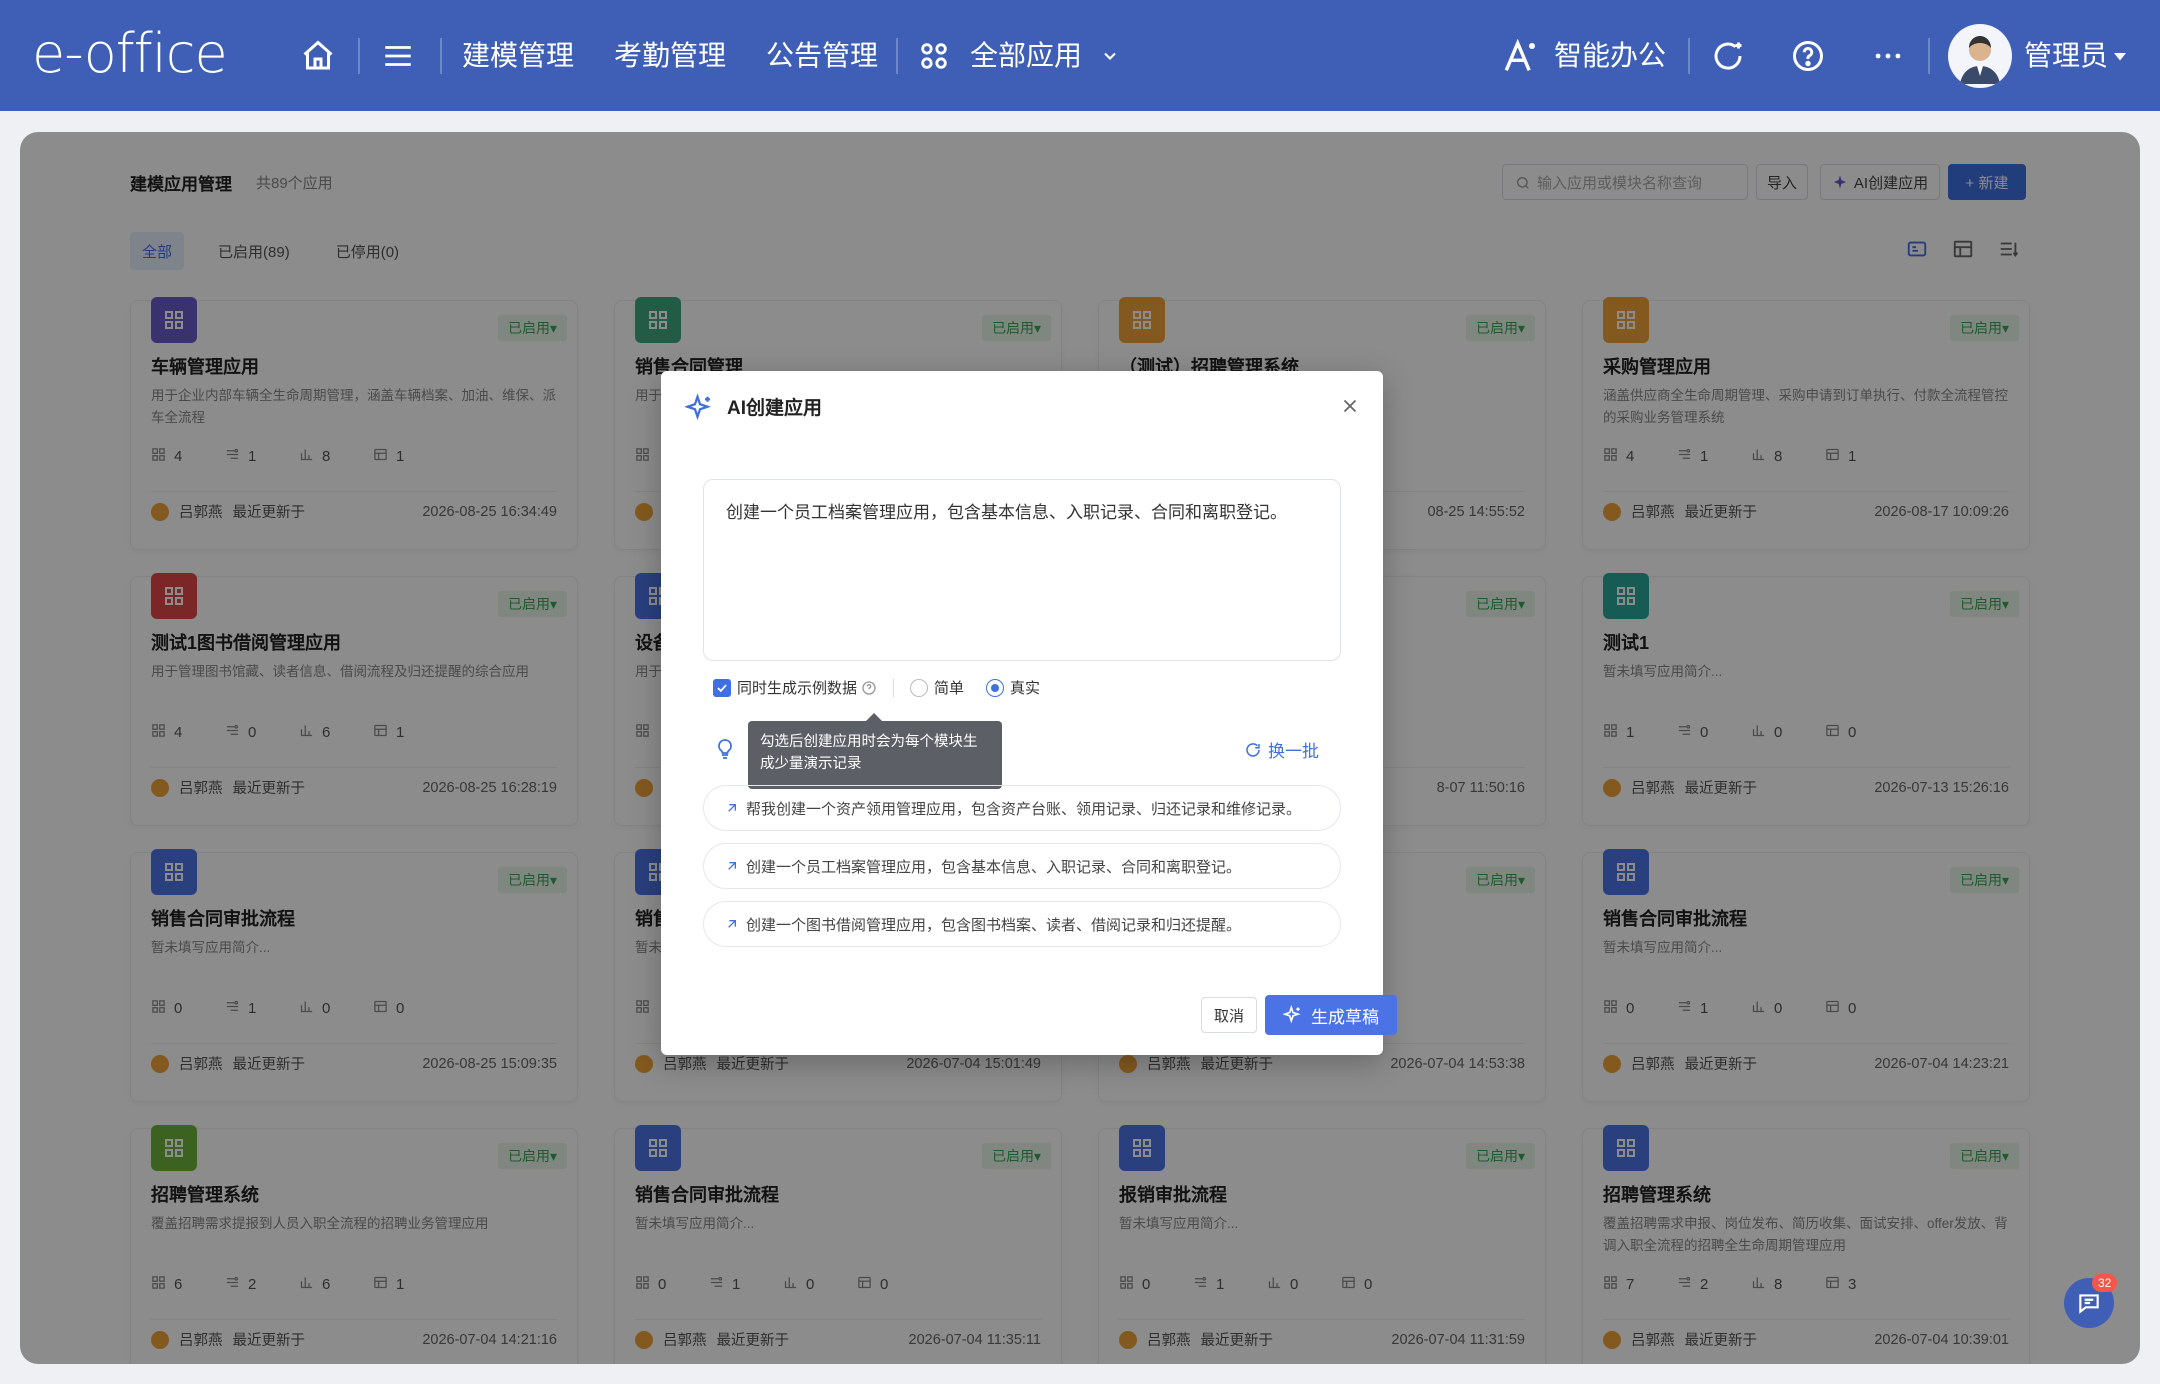 The width and height of the screenshot is (2160, 1384). What do you see at coordinates (1110, 56) in the screenshot?
I see `chevron-down-icon` at bounding box center [1110, 56].